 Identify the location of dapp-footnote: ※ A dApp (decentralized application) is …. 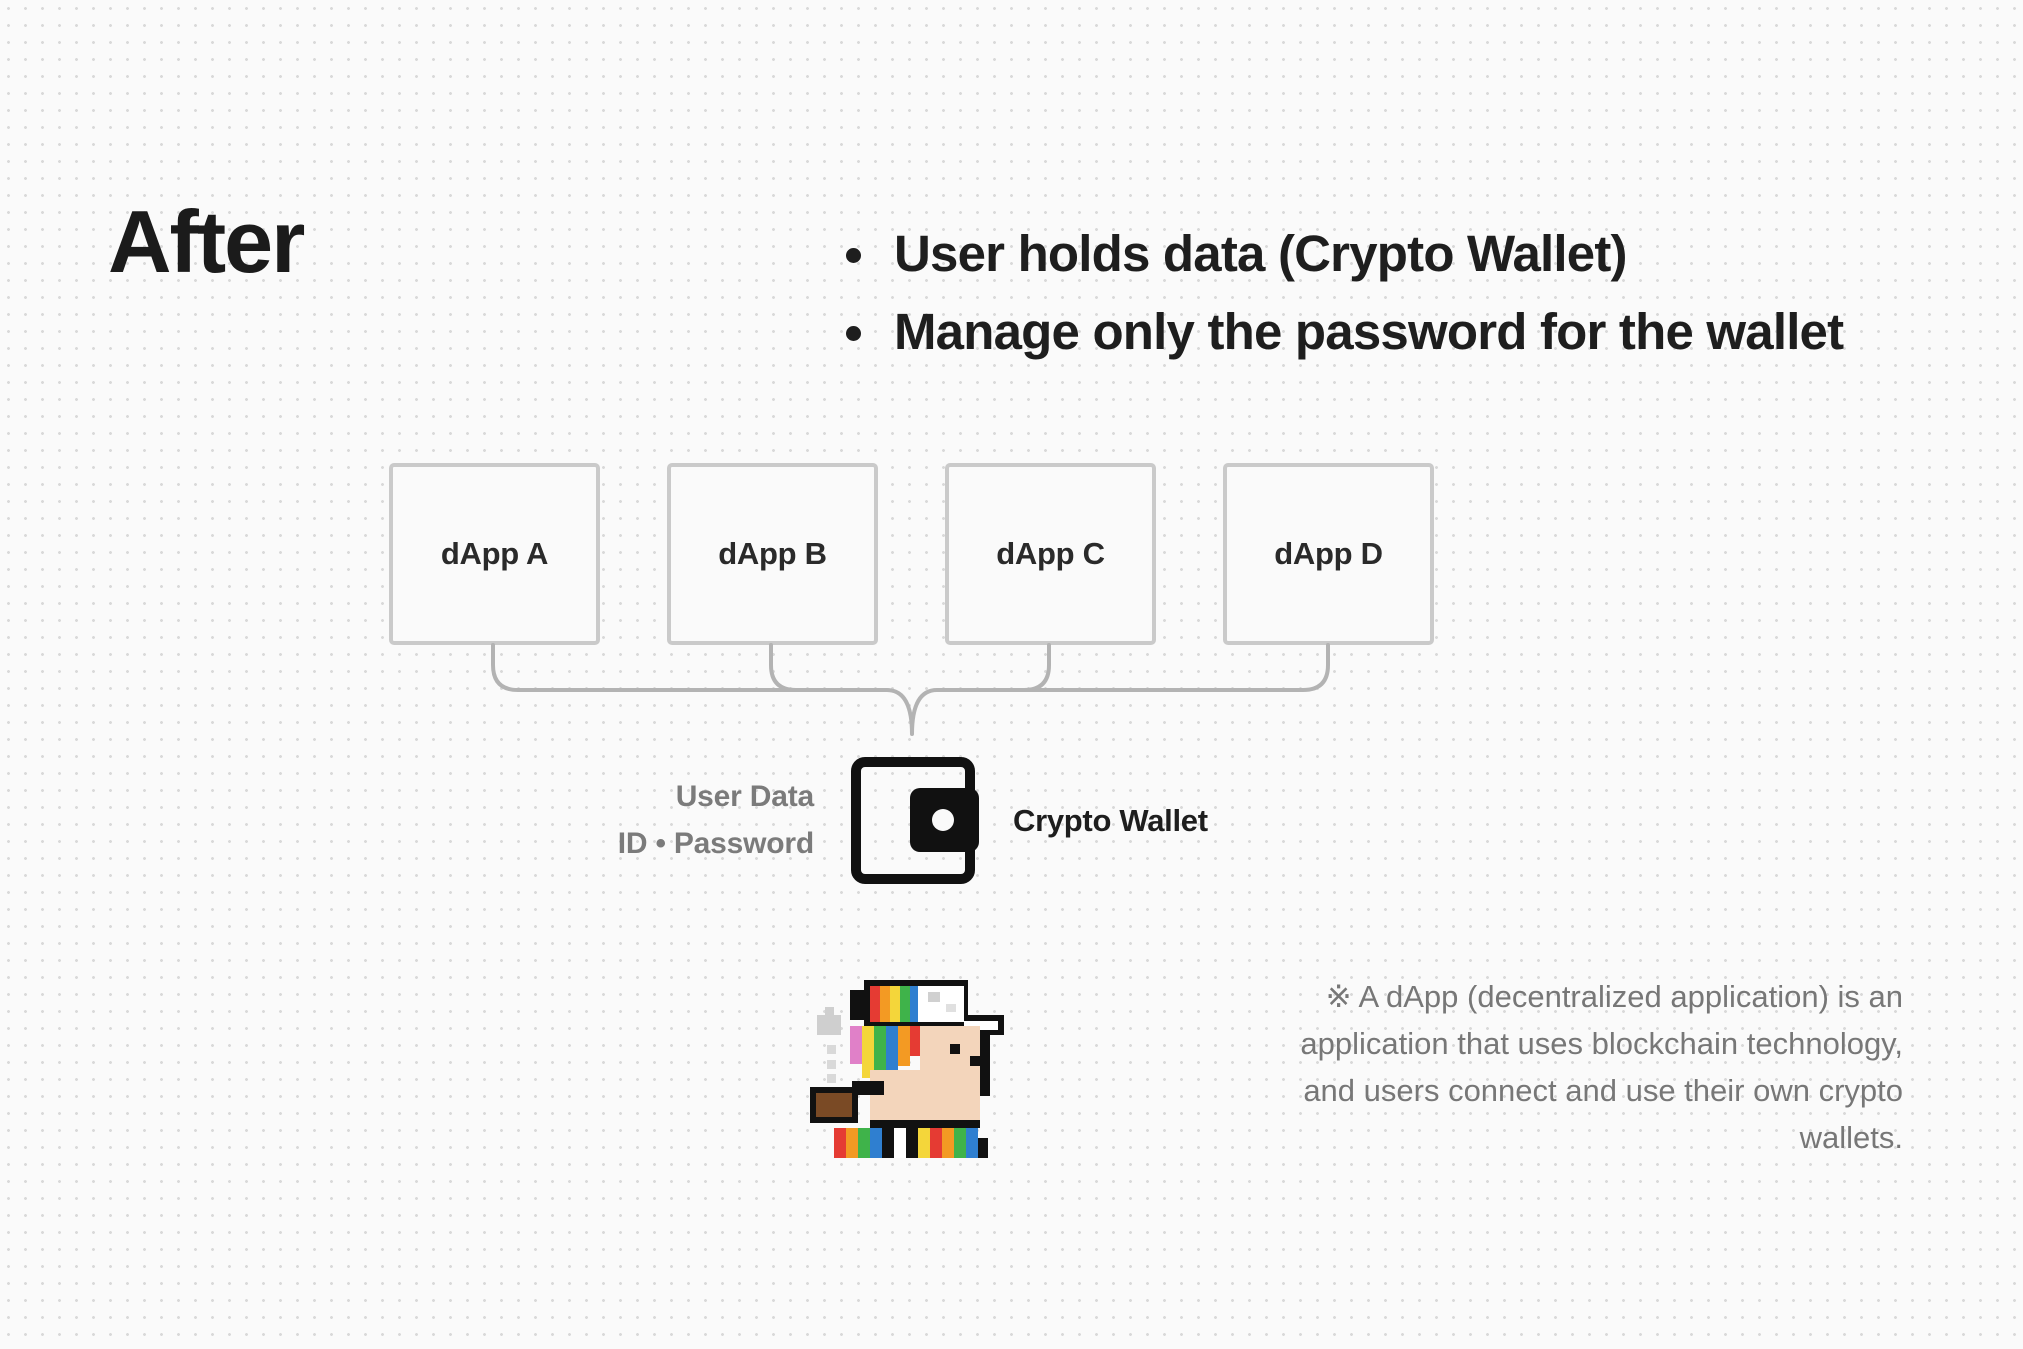
(1601, 1067).